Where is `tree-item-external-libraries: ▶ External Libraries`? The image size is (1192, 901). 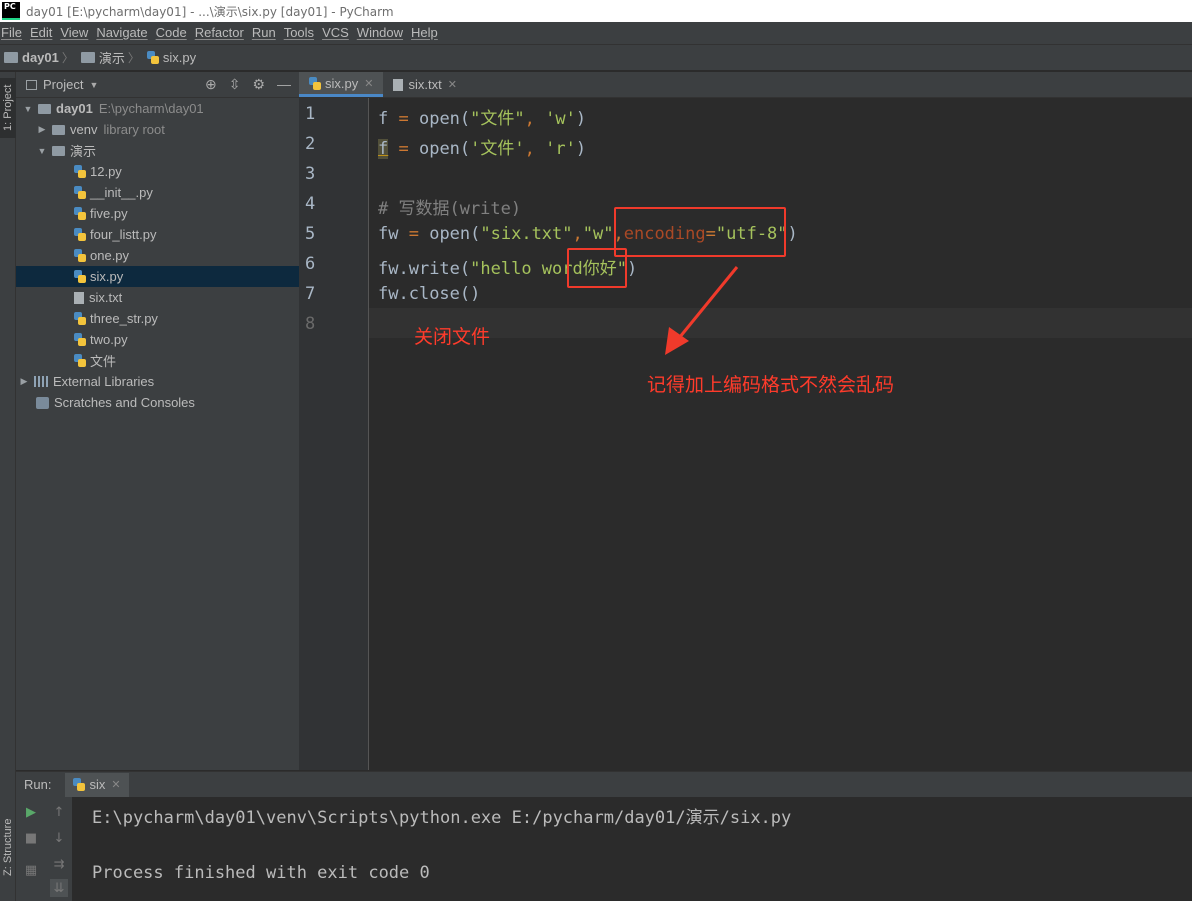
tree-item-external-libraries: ▶ External Libraries is located at coordinates (157, 381).